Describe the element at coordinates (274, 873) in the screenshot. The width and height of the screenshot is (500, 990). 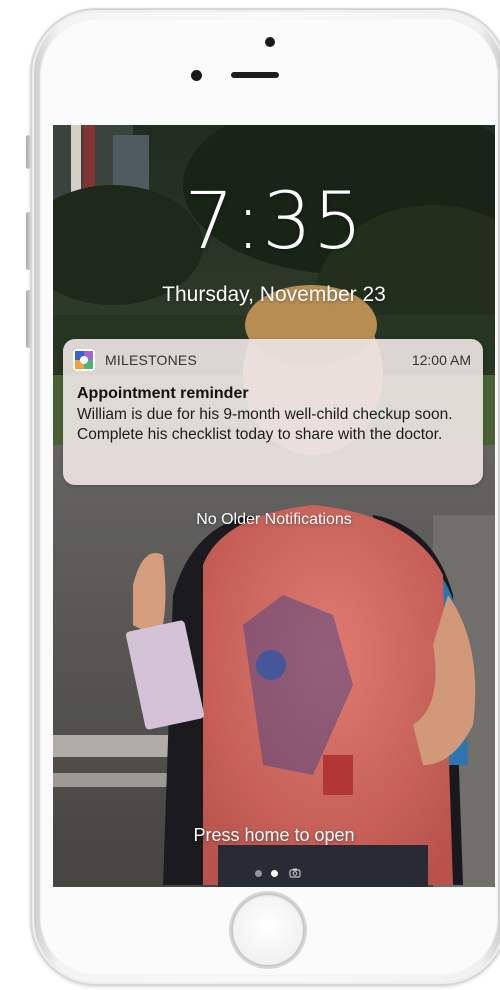
I see `page-dot-2-active` at that location.